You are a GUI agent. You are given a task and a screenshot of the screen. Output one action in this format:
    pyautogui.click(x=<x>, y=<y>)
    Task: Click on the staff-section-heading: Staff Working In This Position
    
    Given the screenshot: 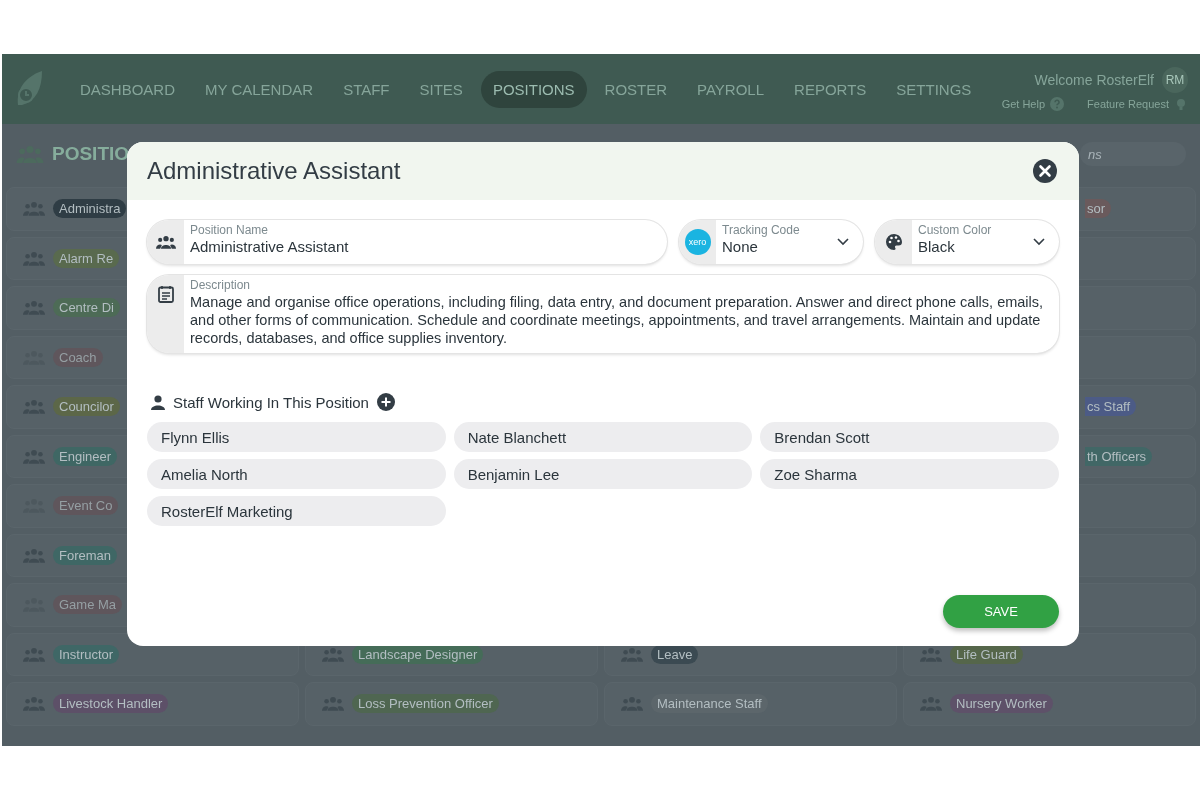 What is the action you would take?
    pyautogui.click(x=271, y=402)
    